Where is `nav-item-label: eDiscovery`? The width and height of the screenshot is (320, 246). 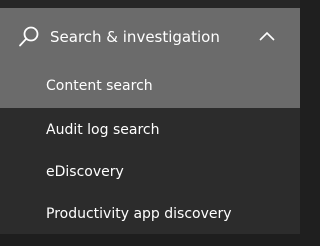
nav-item-label: eDiscovery is located at coordinates (85, 172).